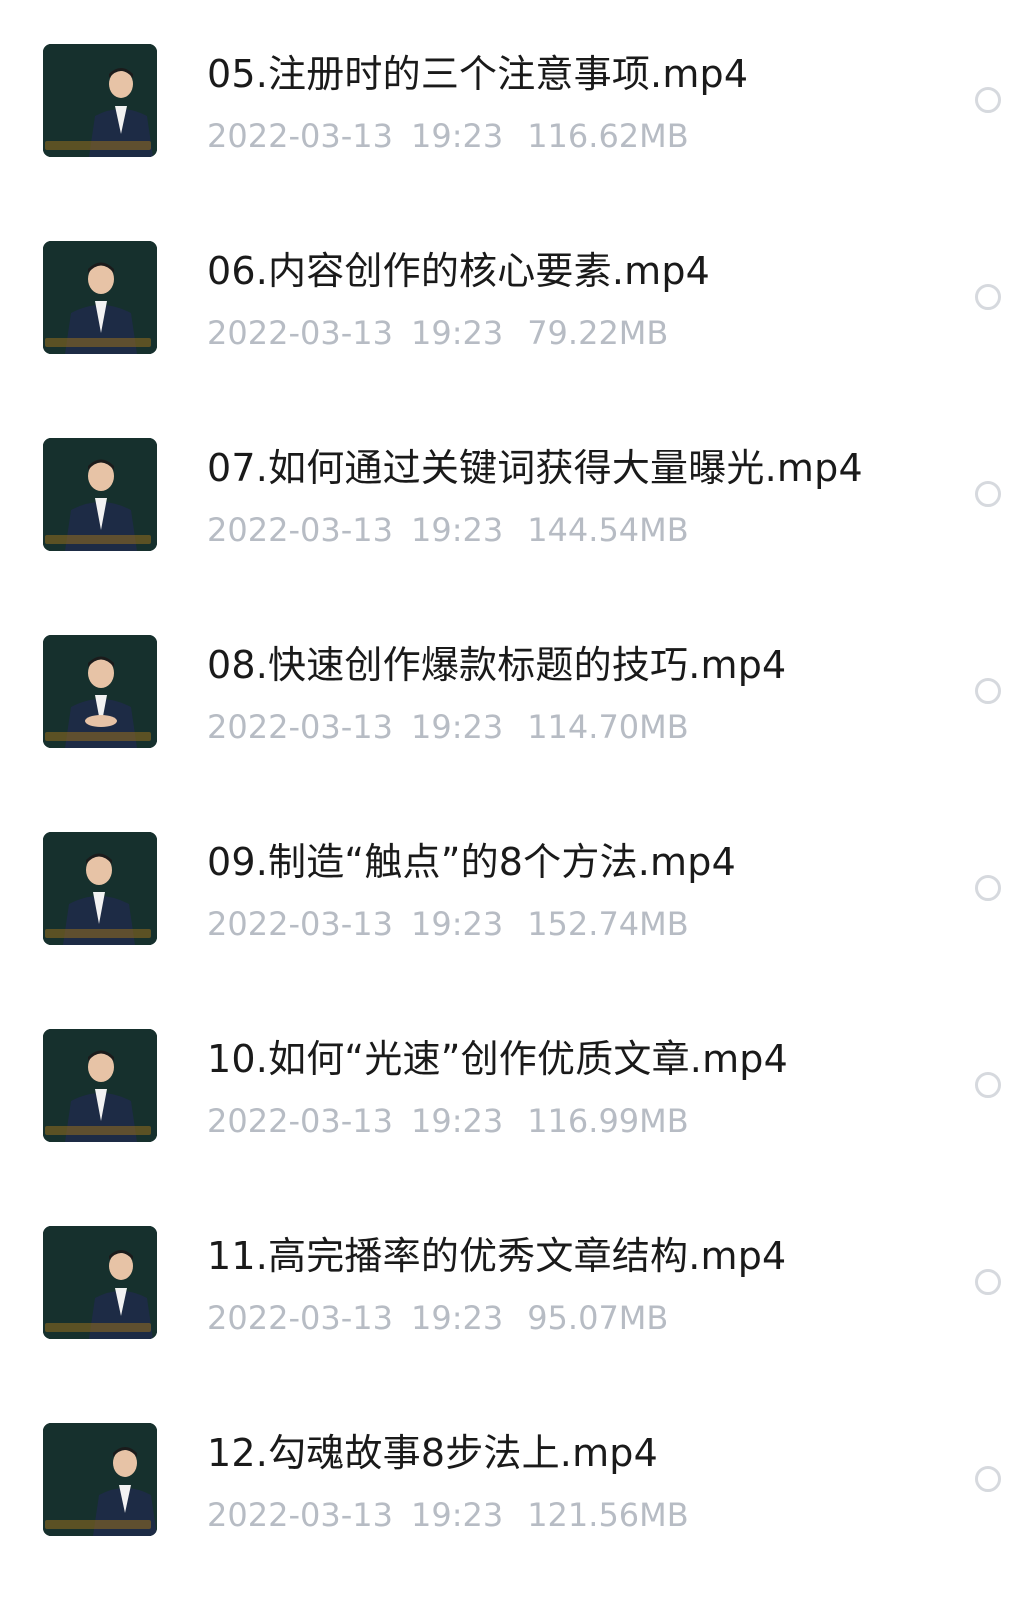  I want to click on list-item: 06.内容创作的核心要素.mp4 2022-03-13 19:23 79.22MB, so click(516, 299).